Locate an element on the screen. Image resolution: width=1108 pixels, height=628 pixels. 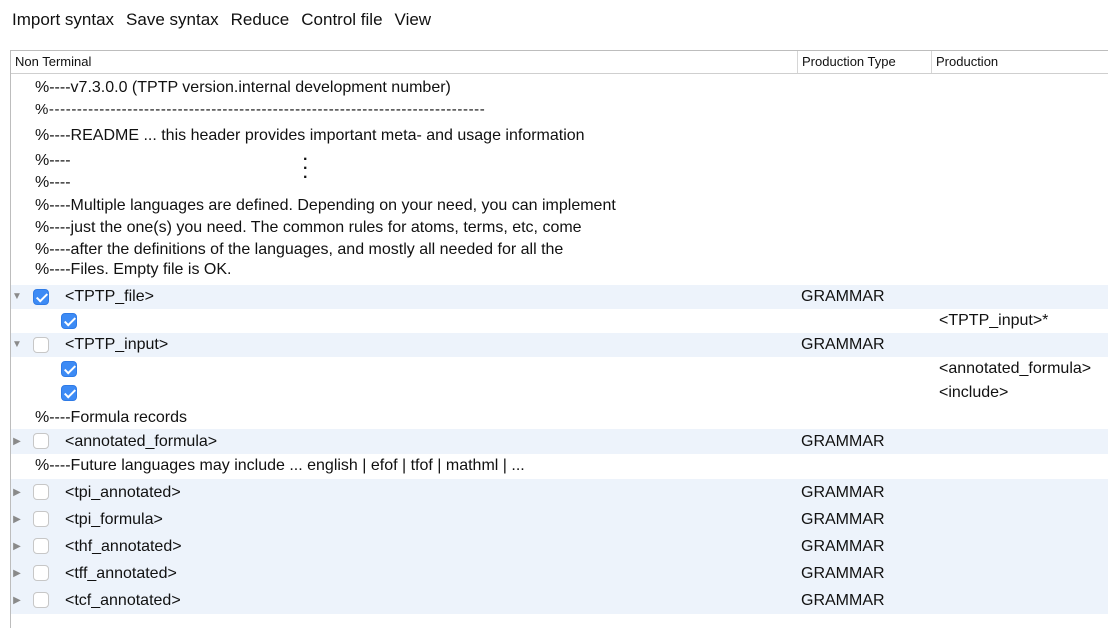
menu-control-file: Control file is located at coordinates (341, 20).